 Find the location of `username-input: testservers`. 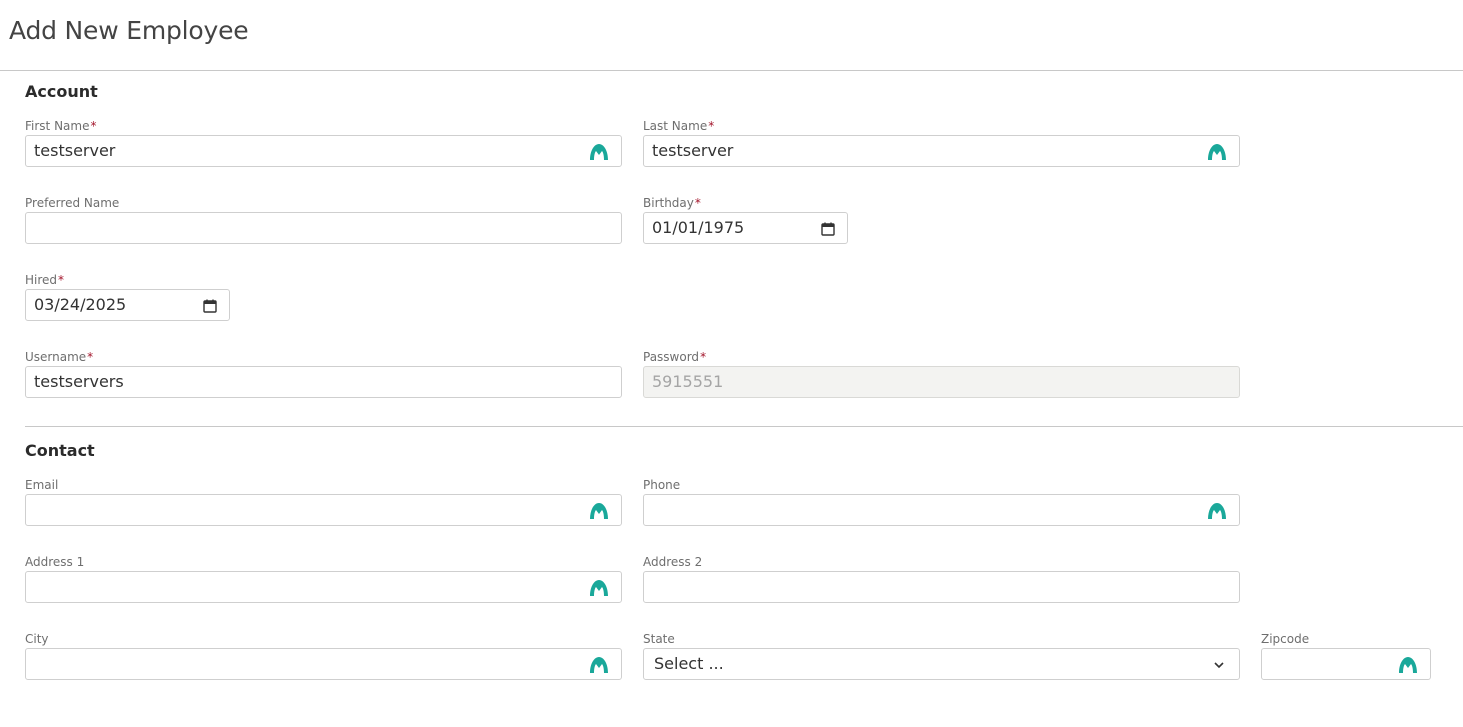

username-input: testservers is located at coordinates (323, 382).